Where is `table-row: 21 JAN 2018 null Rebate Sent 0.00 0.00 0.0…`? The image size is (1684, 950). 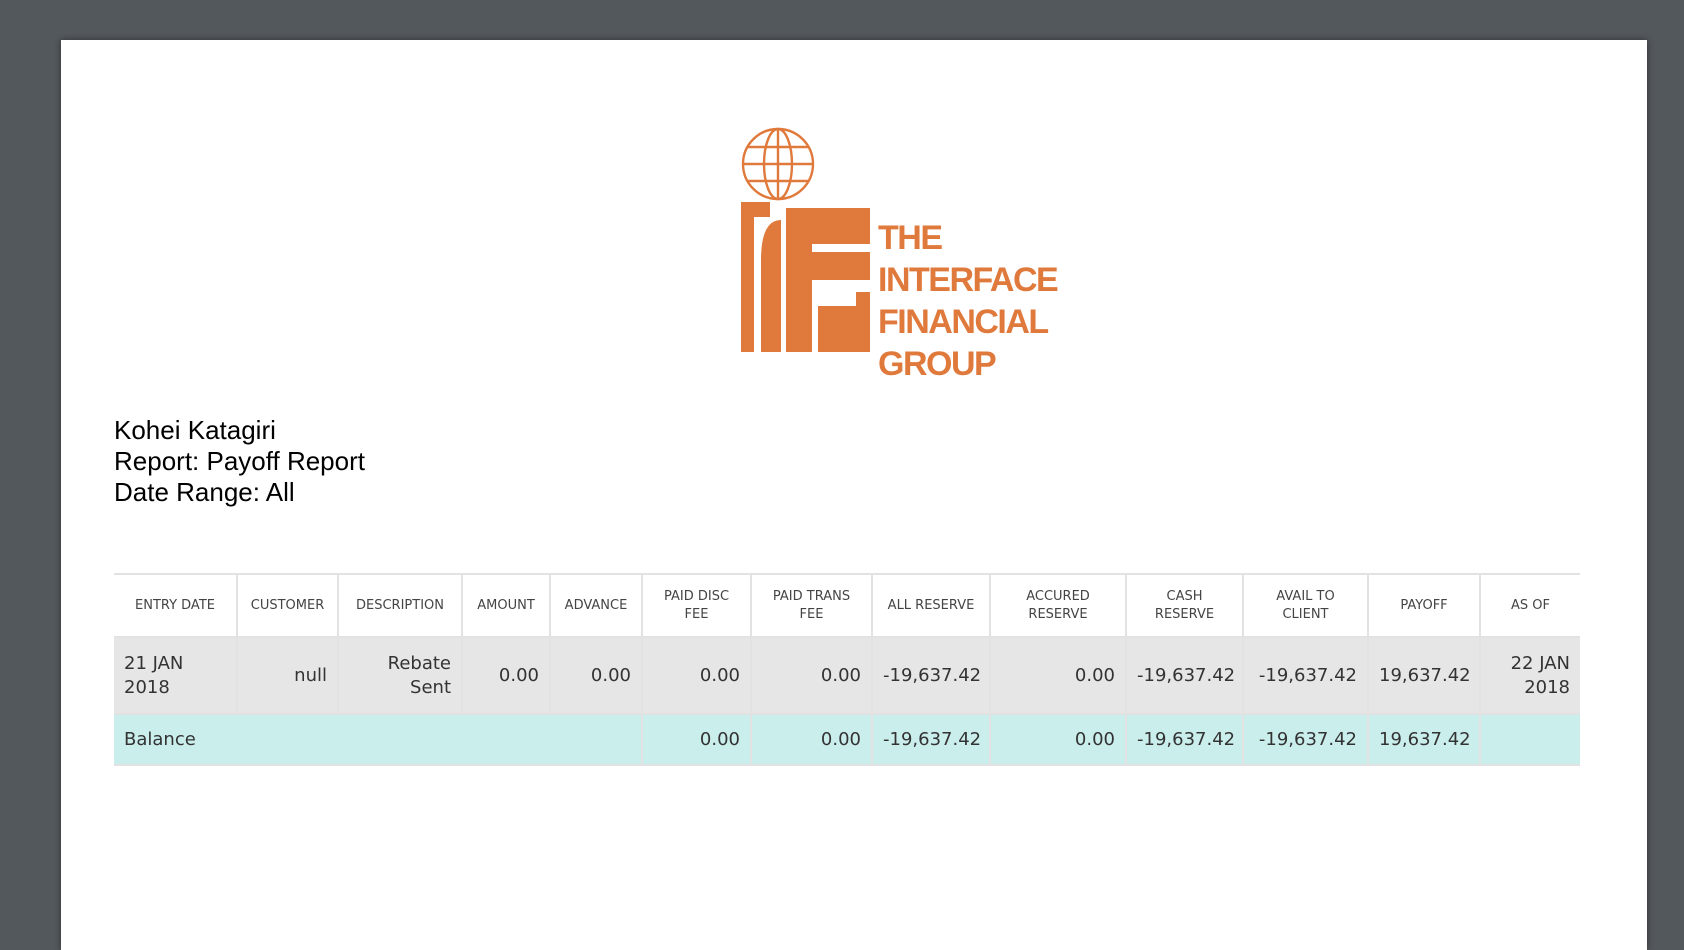 table-row: 21 JAN 2018 null Rebate Sent 0.00 0.00 0.0… is located at coordinates (847, 675).